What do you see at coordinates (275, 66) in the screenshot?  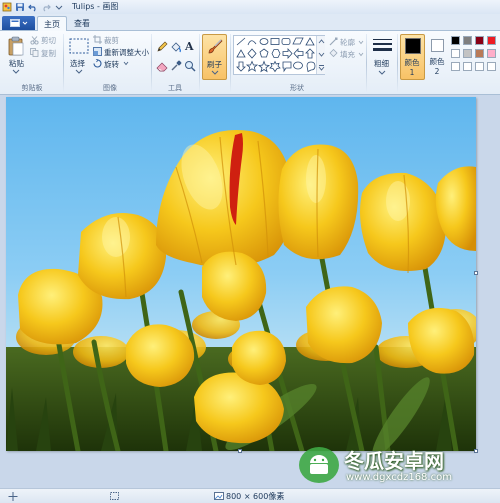 I see `six-point-star-shape-icon` at bounding box center [275, 66].